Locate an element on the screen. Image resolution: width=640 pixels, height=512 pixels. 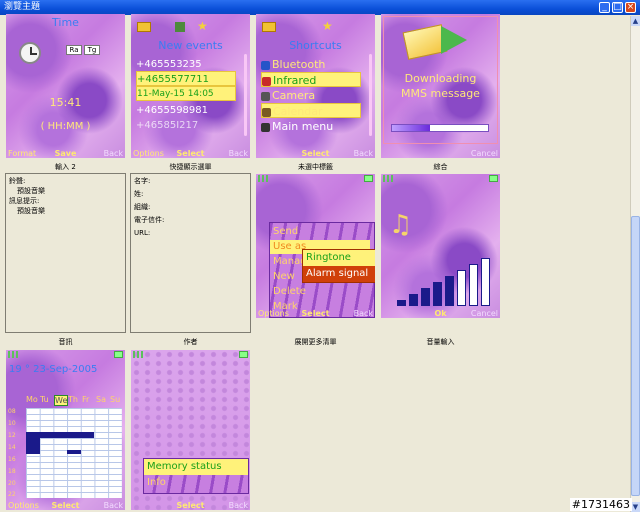
scroll-thumb is located at coordinates (635, 356).